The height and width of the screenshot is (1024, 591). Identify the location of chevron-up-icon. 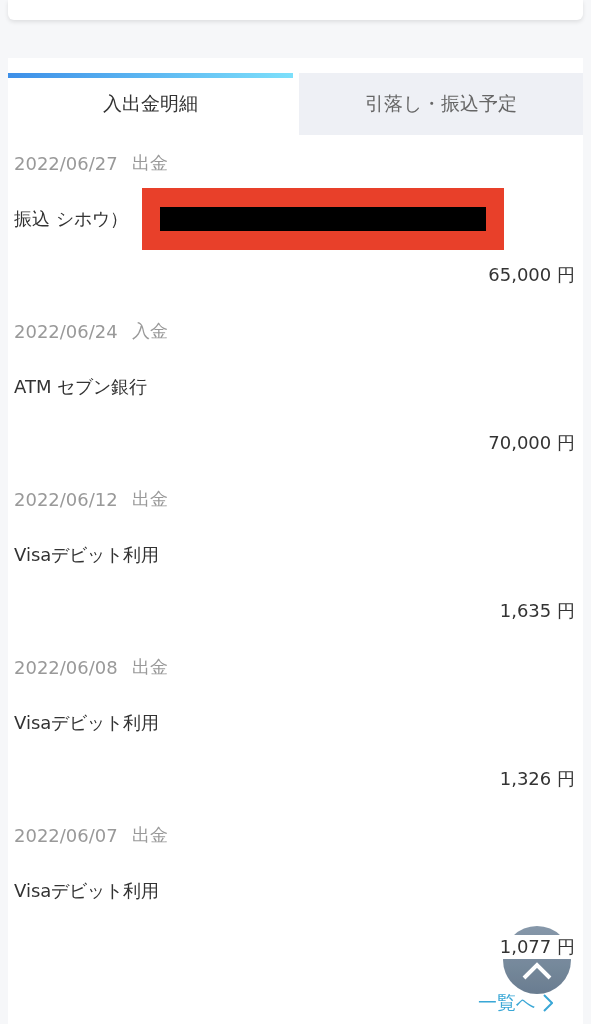
(537, 971).